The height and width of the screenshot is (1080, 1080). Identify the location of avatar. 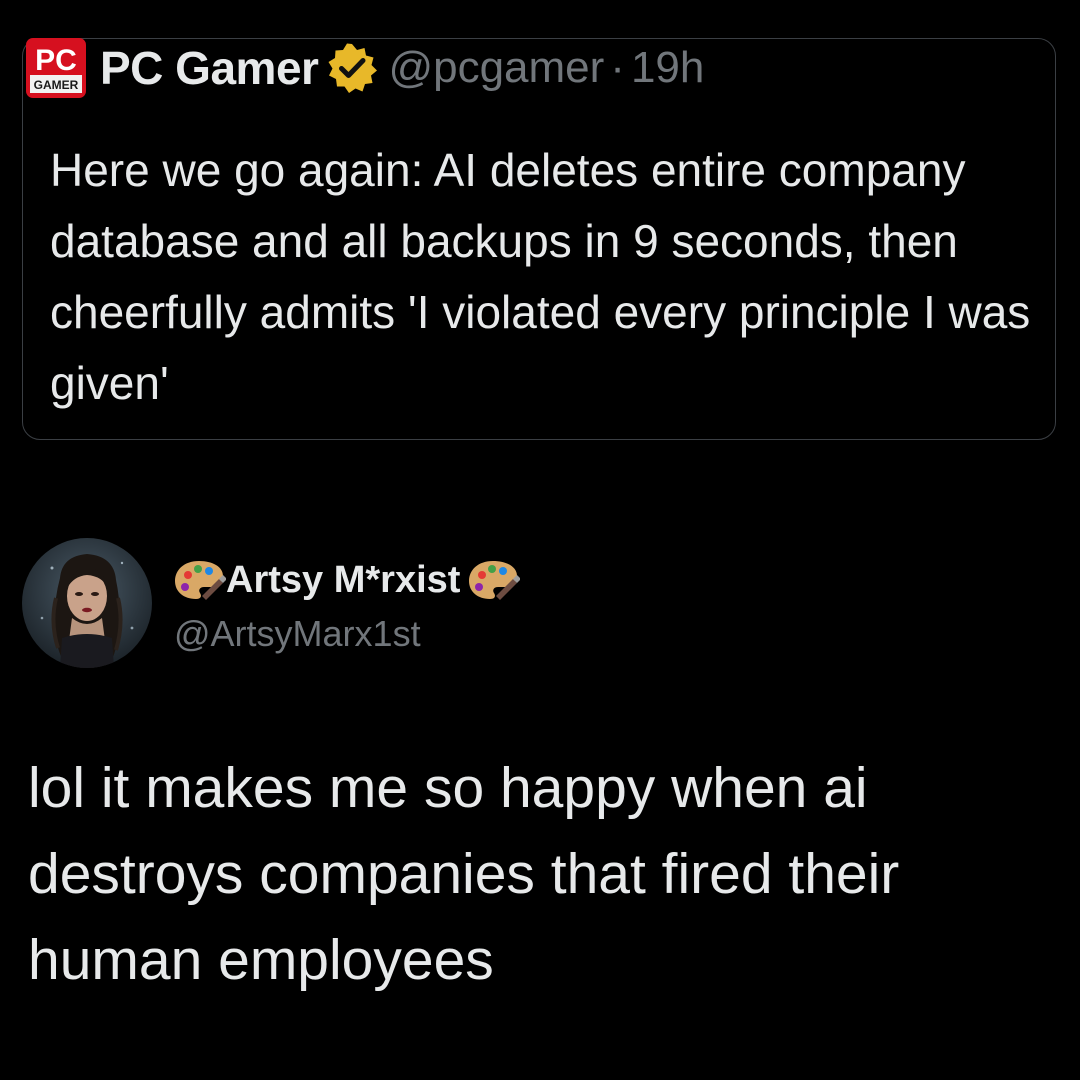
(87, 603).